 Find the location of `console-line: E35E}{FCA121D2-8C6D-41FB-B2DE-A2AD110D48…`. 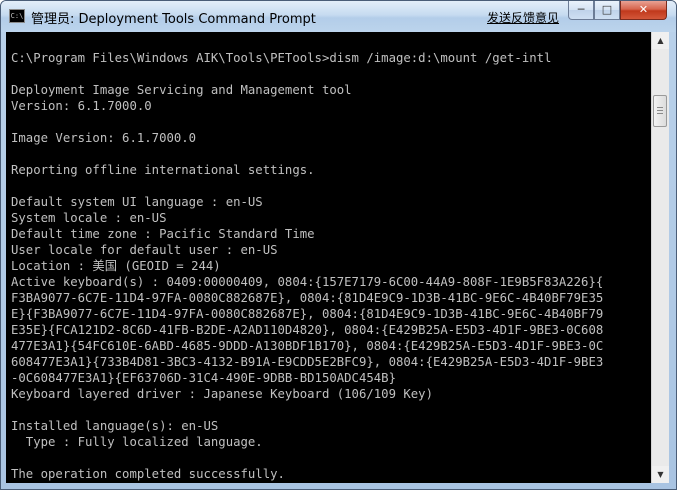

console-line: E35E}{FCA121D2-8C6D-41FB-B2DE-A2AD110D48… is located at coordinates (307, 330).